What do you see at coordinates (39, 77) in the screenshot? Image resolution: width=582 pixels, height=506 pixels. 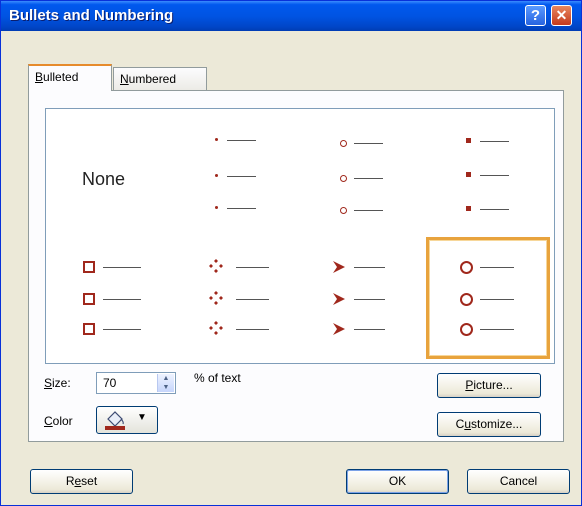 I see `tab-bulleted-access-key: B` at bounding box center [39, 77].